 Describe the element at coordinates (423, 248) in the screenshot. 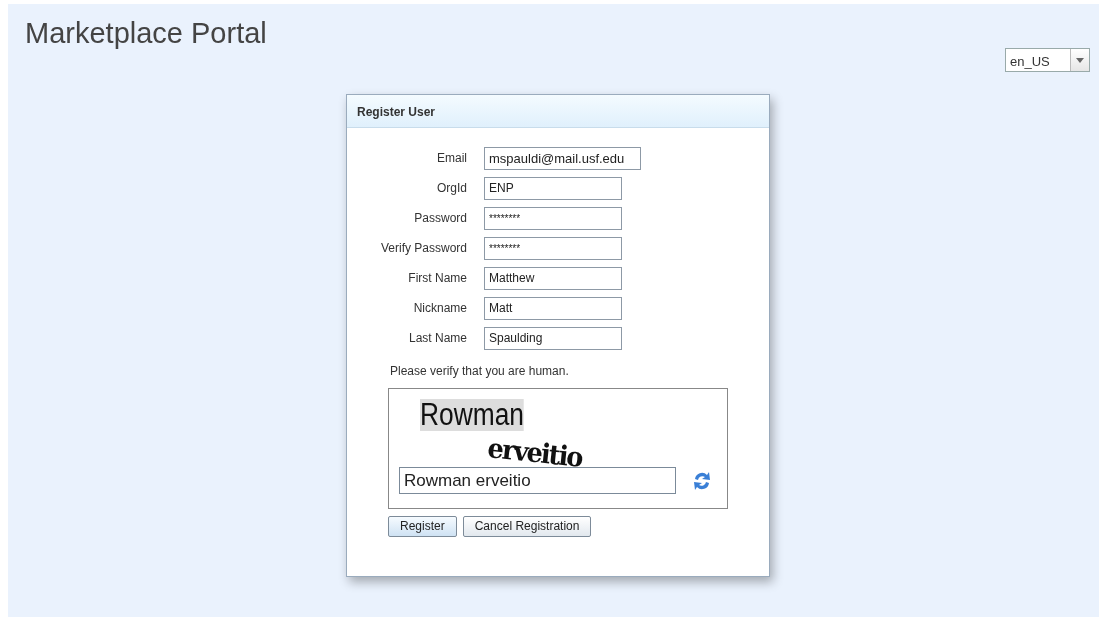

I see `field-label: Verify Password` at that location.